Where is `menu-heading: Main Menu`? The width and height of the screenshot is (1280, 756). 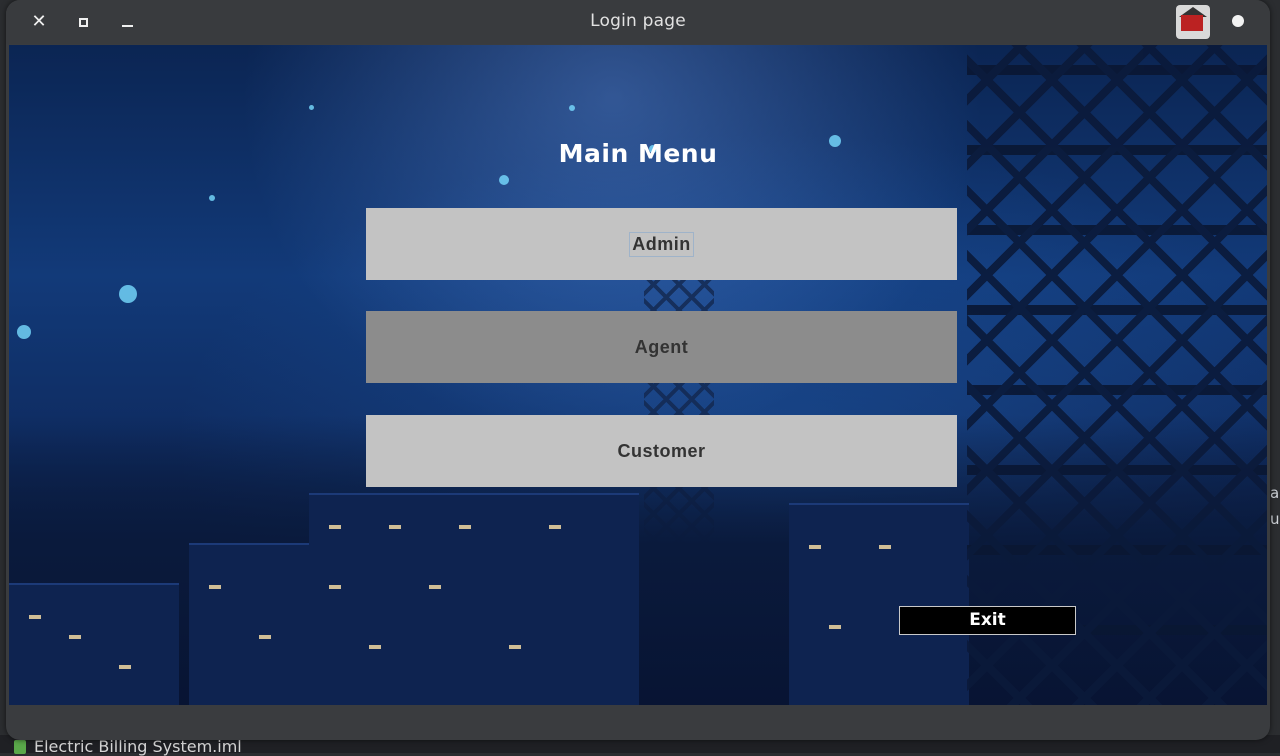 menu-heading: Main Menu is located at coordinates (638, 153).